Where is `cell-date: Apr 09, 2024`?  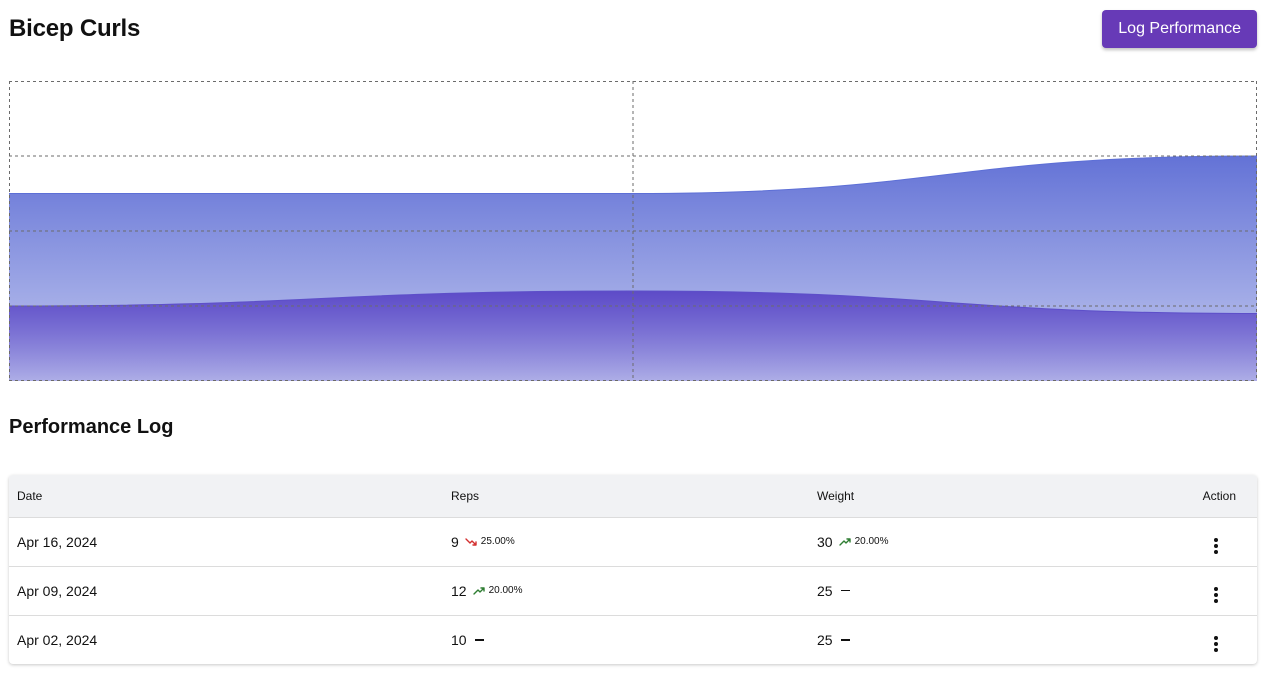
cell-date: Apr 09, 2024 is located at coordinates (226, 590).